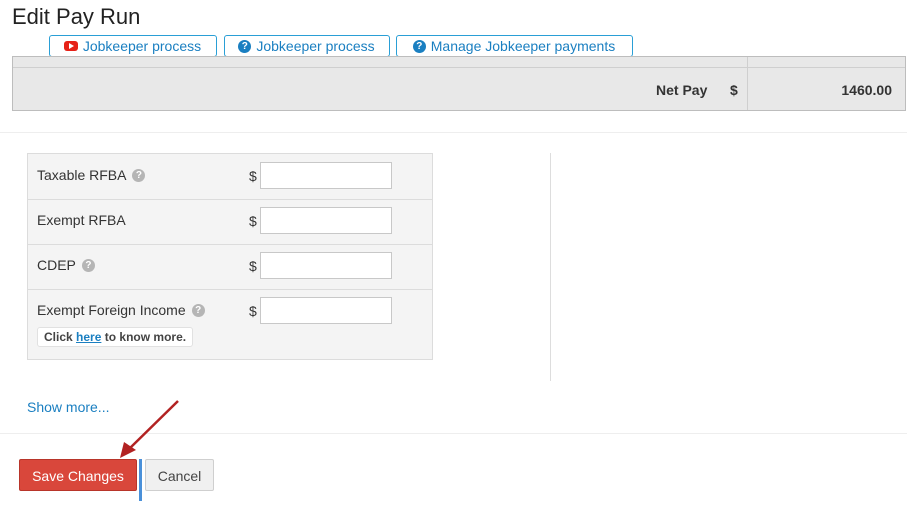 The image size is (907, 506). What do you see at coordinates (145, 337) in the screenshot?
I see `note-suffix: to know more.` at bounding box center [145, 337].